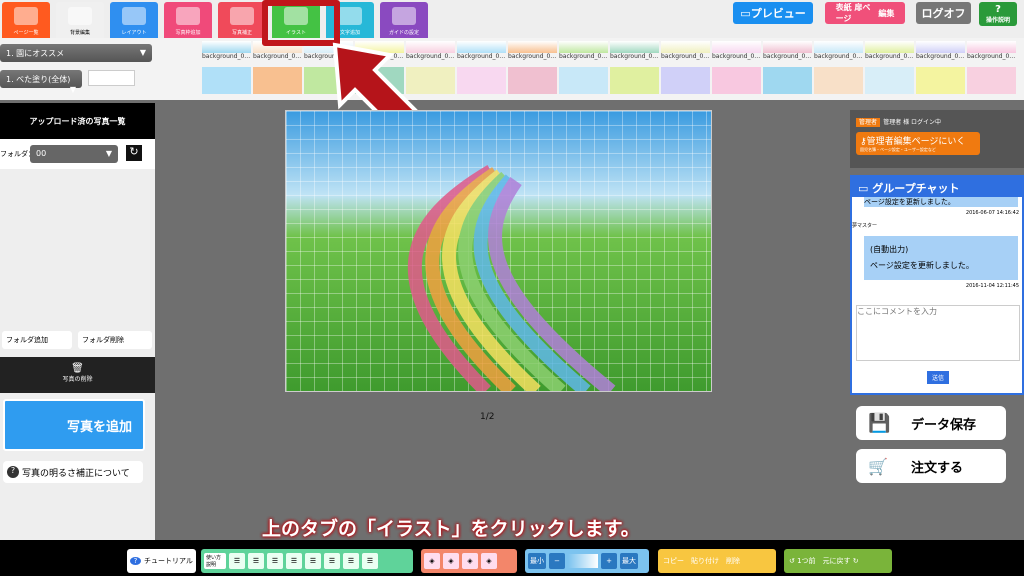 This screenshot has width=1024, height=576. I want to click on delete-folder-button: フォルダ削除, so click(115, 340).